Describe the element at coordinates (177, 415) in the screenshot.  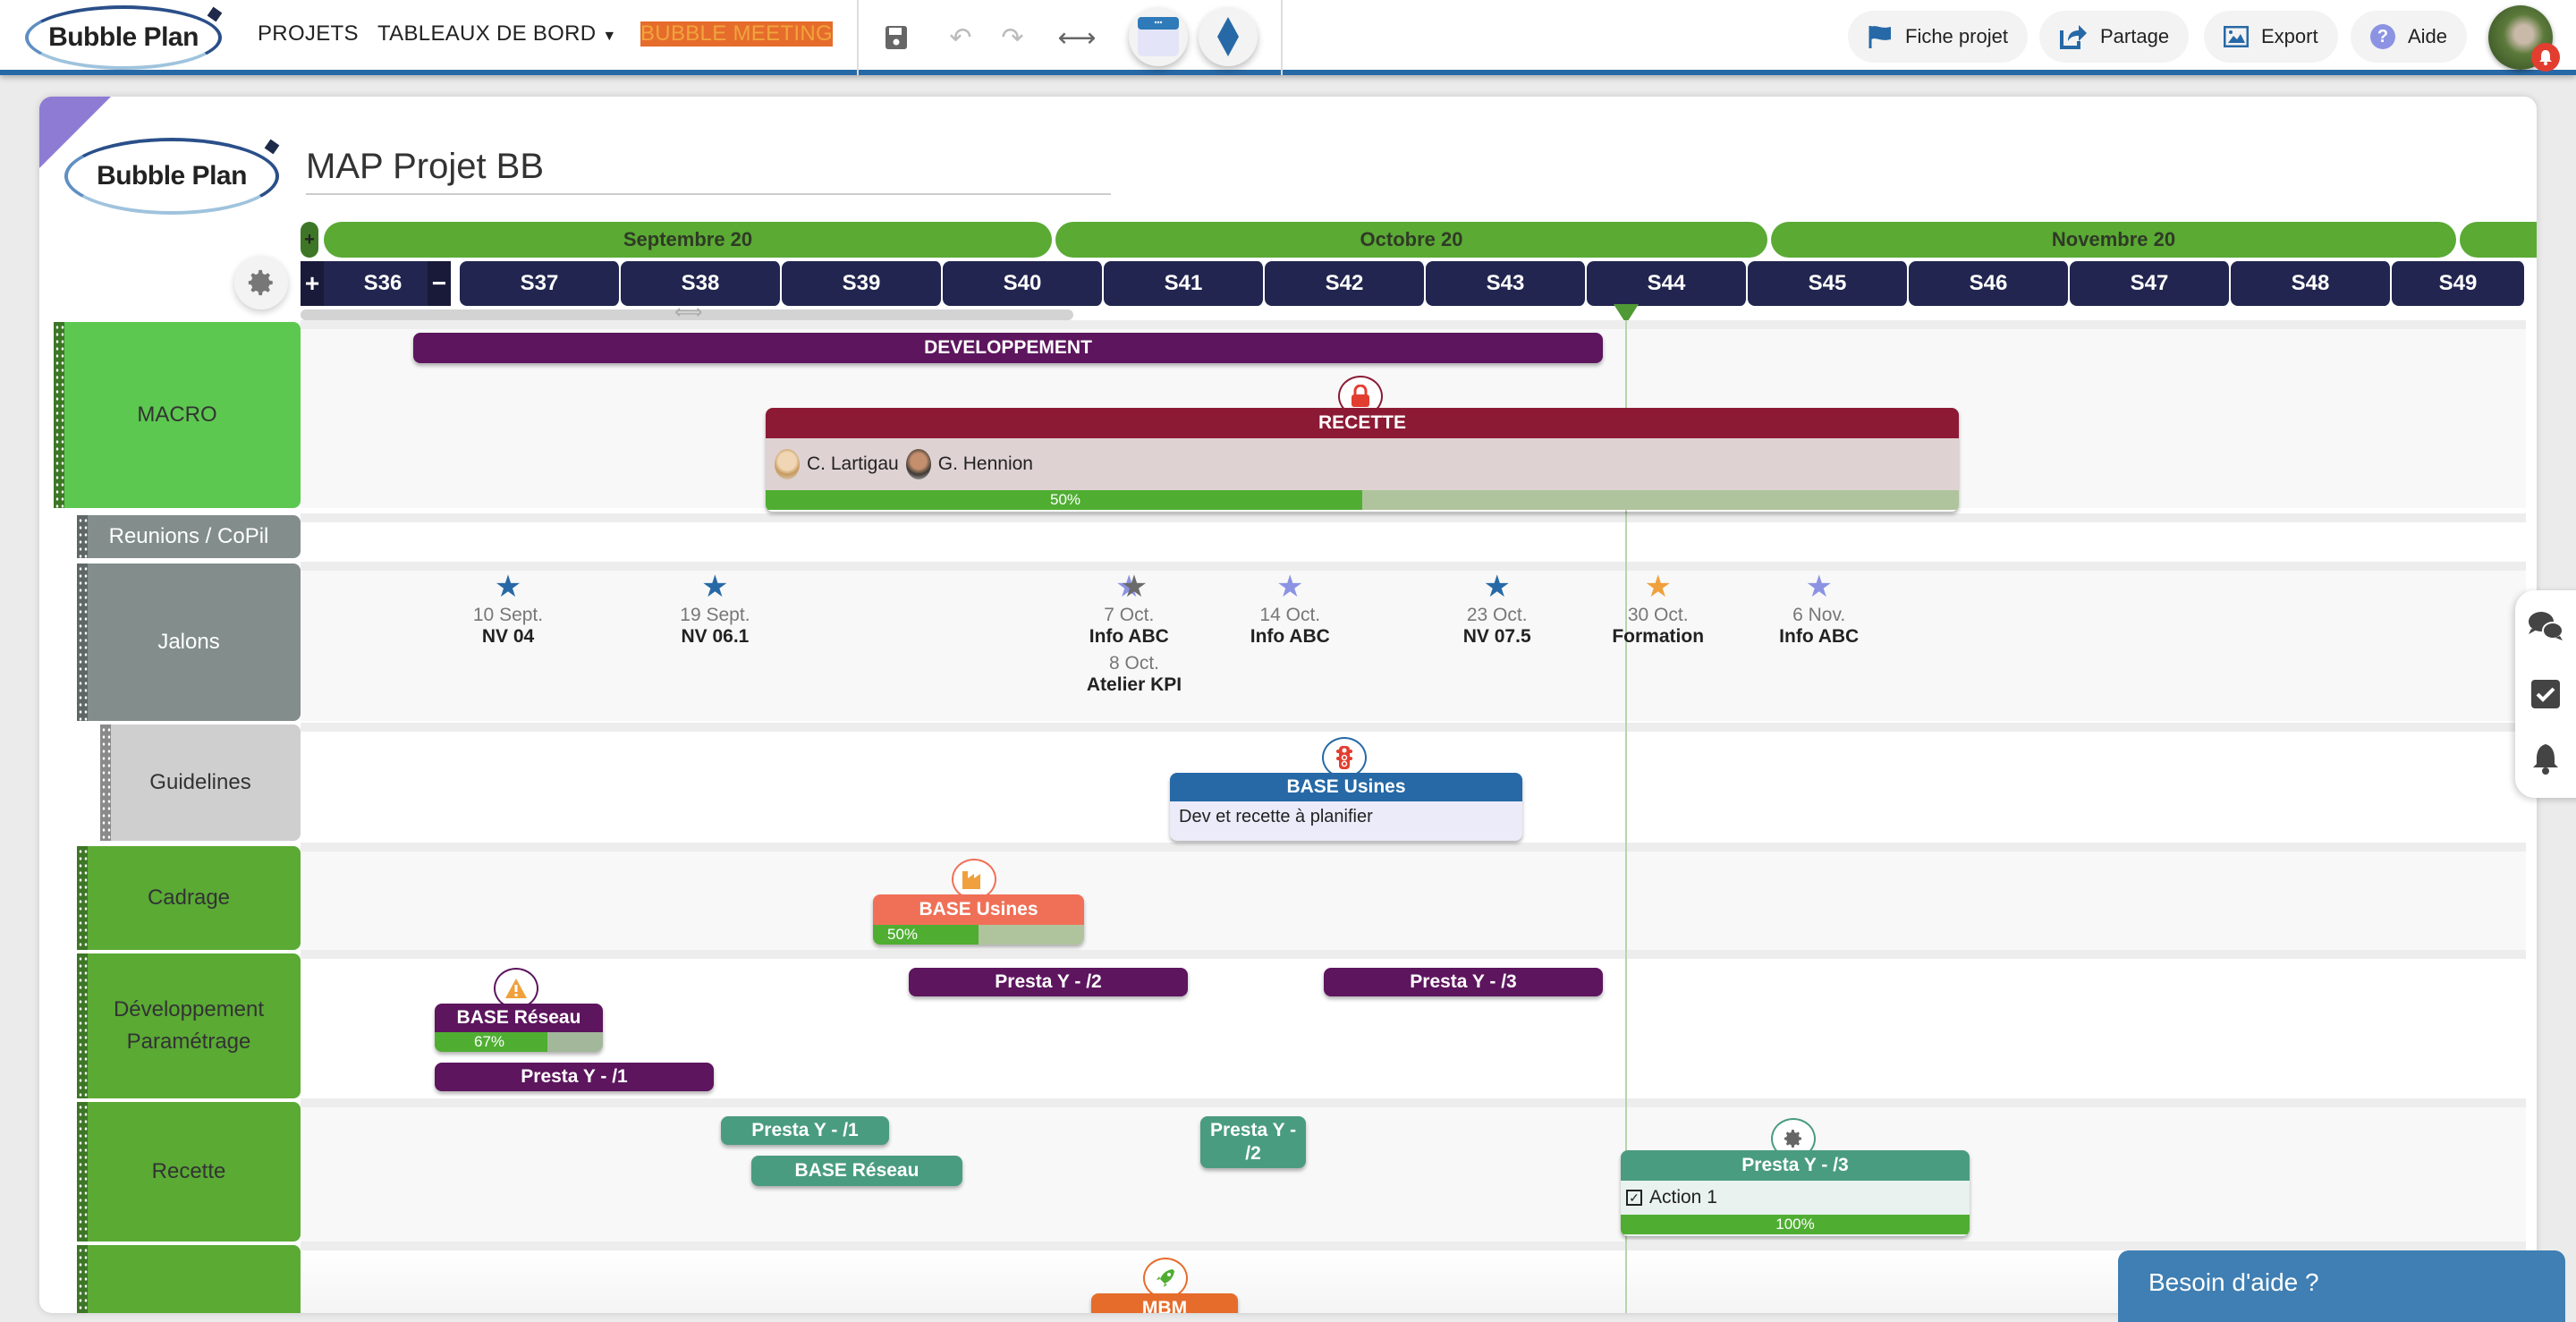
I see `lane-label-macro: MACRO` at that location.